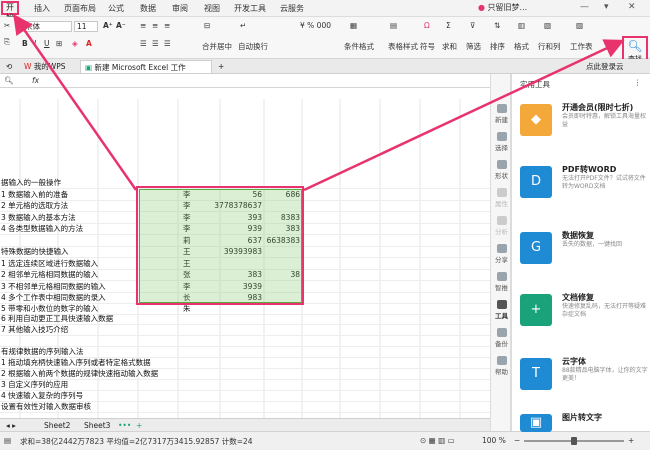 Image resolution: width=650 pixels, height=450 pixels. What do you see at coordinates (501, 310) in the screenshot?
I see `rail-tools: 工具` at bounding box center [501, 310].